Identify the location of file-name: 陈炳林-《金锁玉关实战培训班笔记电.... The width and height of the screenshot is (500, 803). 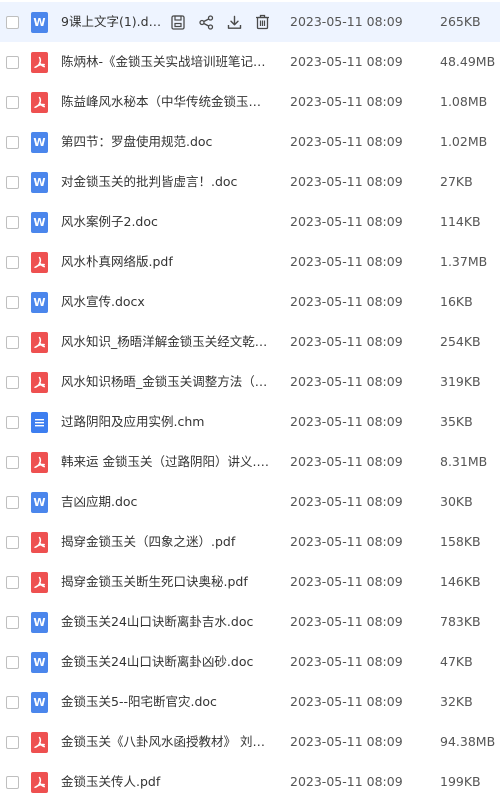
(166, 62).